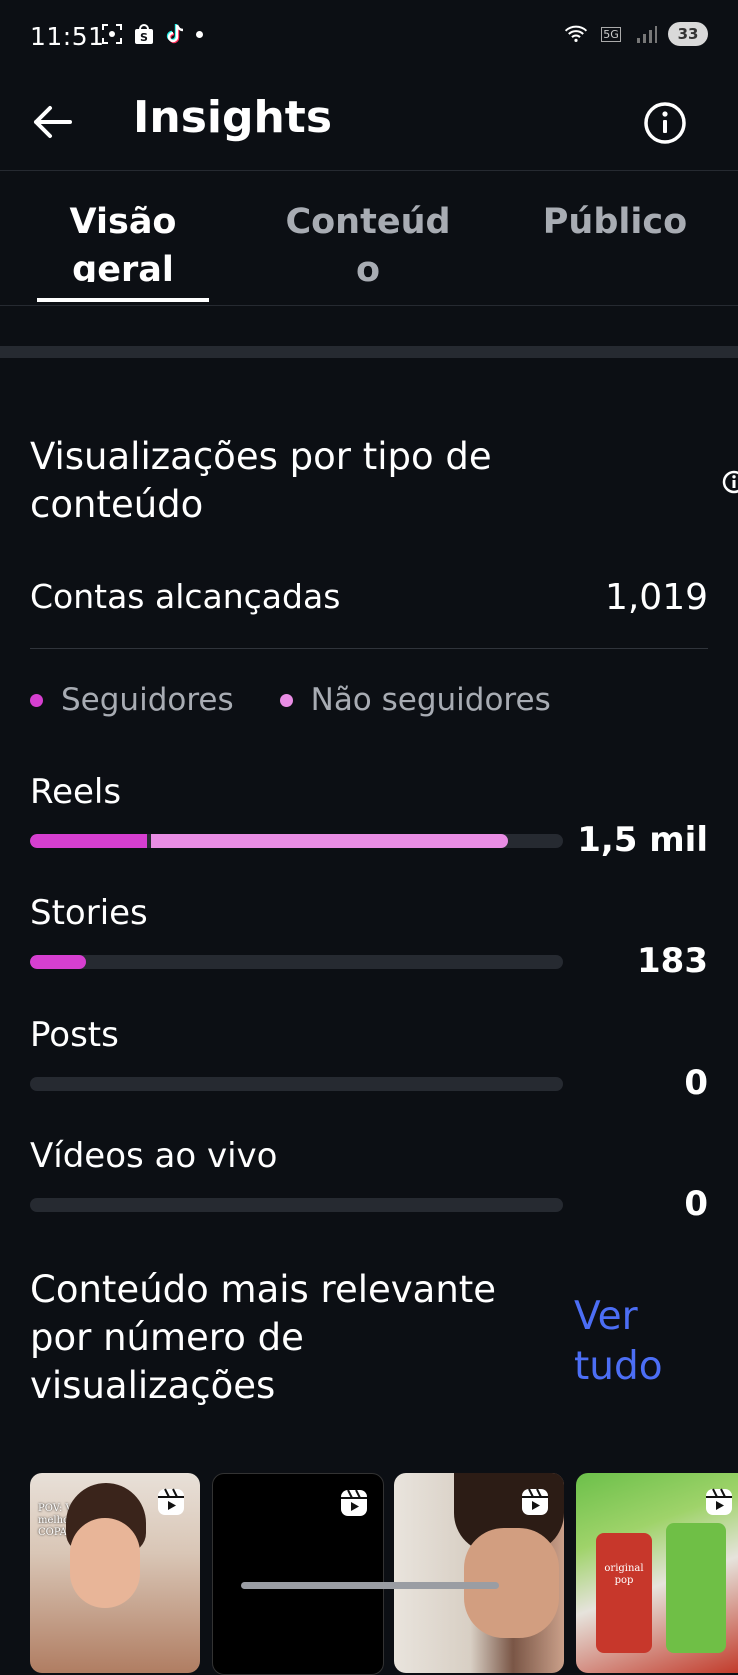 This screenshot has height=1675, width=738. I want to click on reach-value: 1,019, so click(656, 597).